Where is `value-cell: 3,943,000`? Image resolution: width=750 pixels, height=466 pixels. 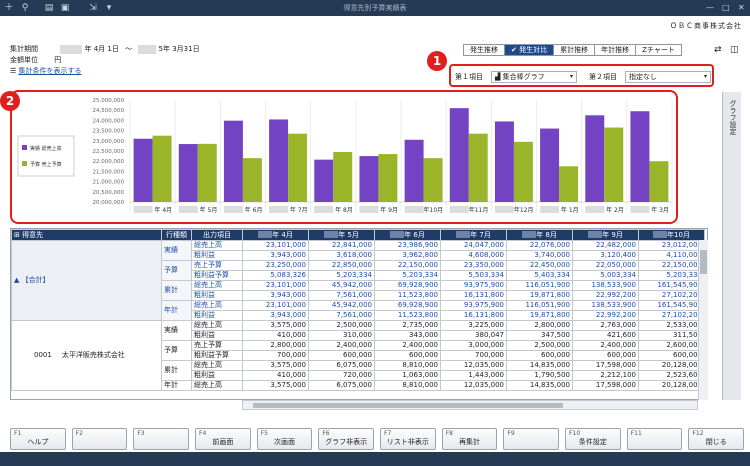
value-cell: 3,943,000 is located at coordinates (275, 295).